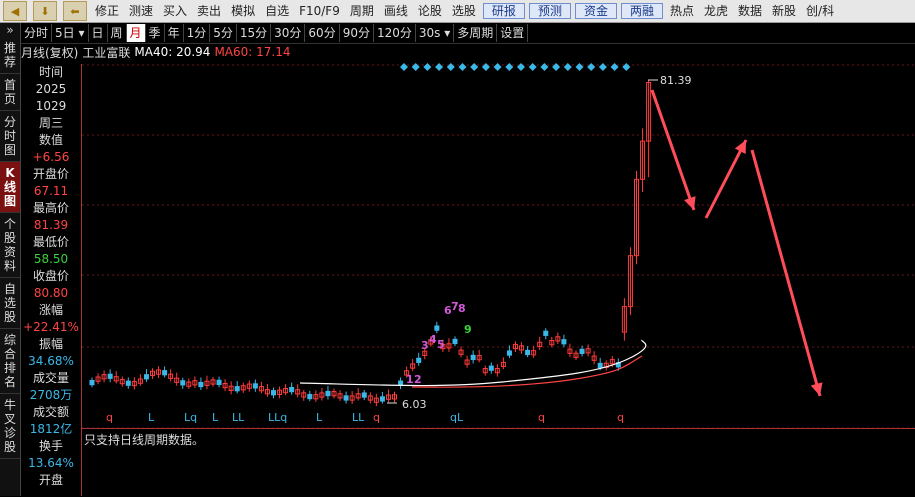 This screenshot has width=915, height=497. What do you see at coordinates (10, 361) in the screenshot?
I see `nav-tab-6: 综合排名` at bounding box center [10, 361].